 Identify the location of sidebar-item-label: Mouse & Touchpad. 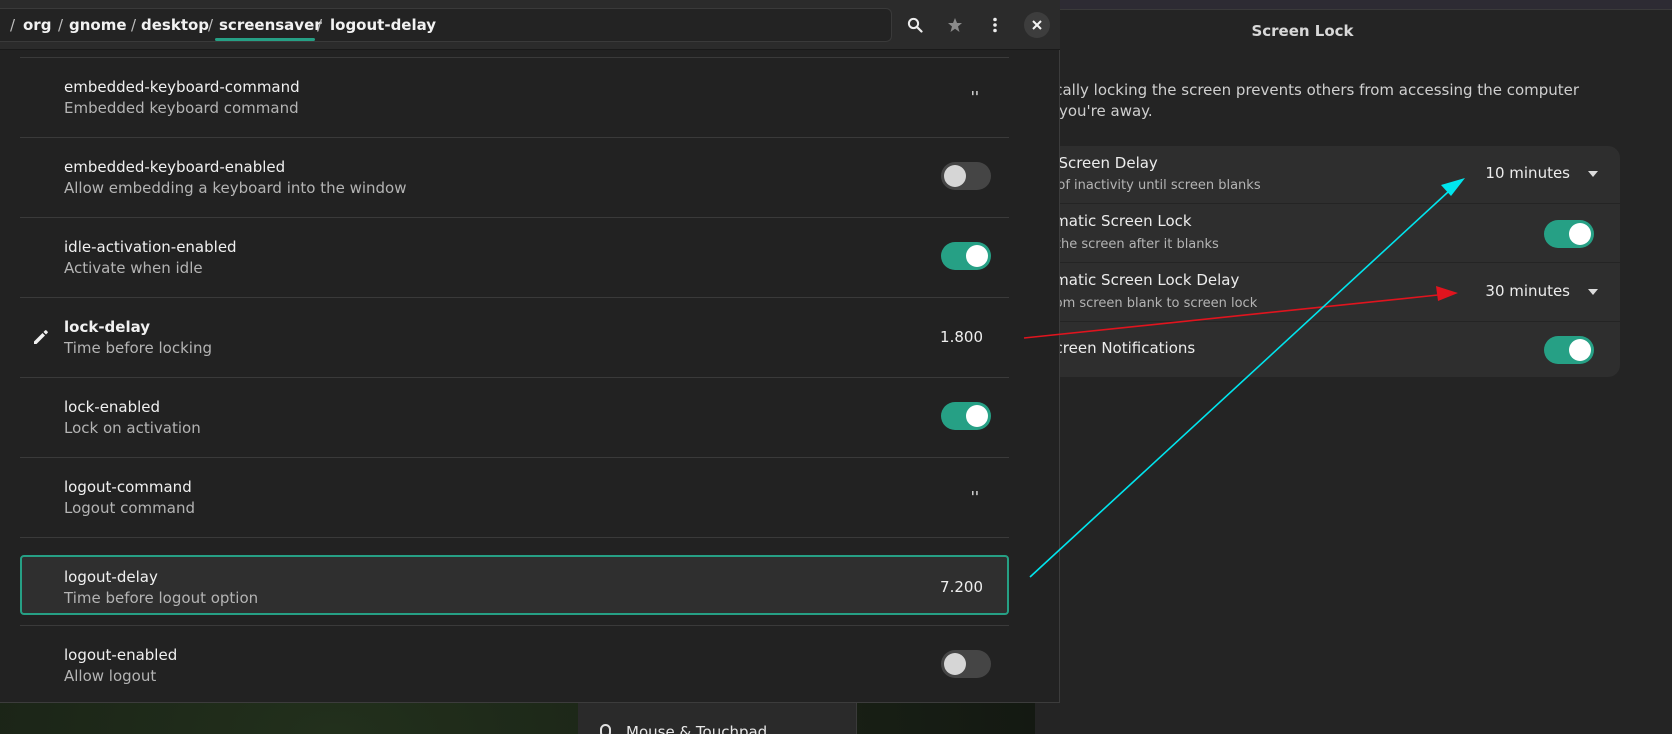
(697, 728).